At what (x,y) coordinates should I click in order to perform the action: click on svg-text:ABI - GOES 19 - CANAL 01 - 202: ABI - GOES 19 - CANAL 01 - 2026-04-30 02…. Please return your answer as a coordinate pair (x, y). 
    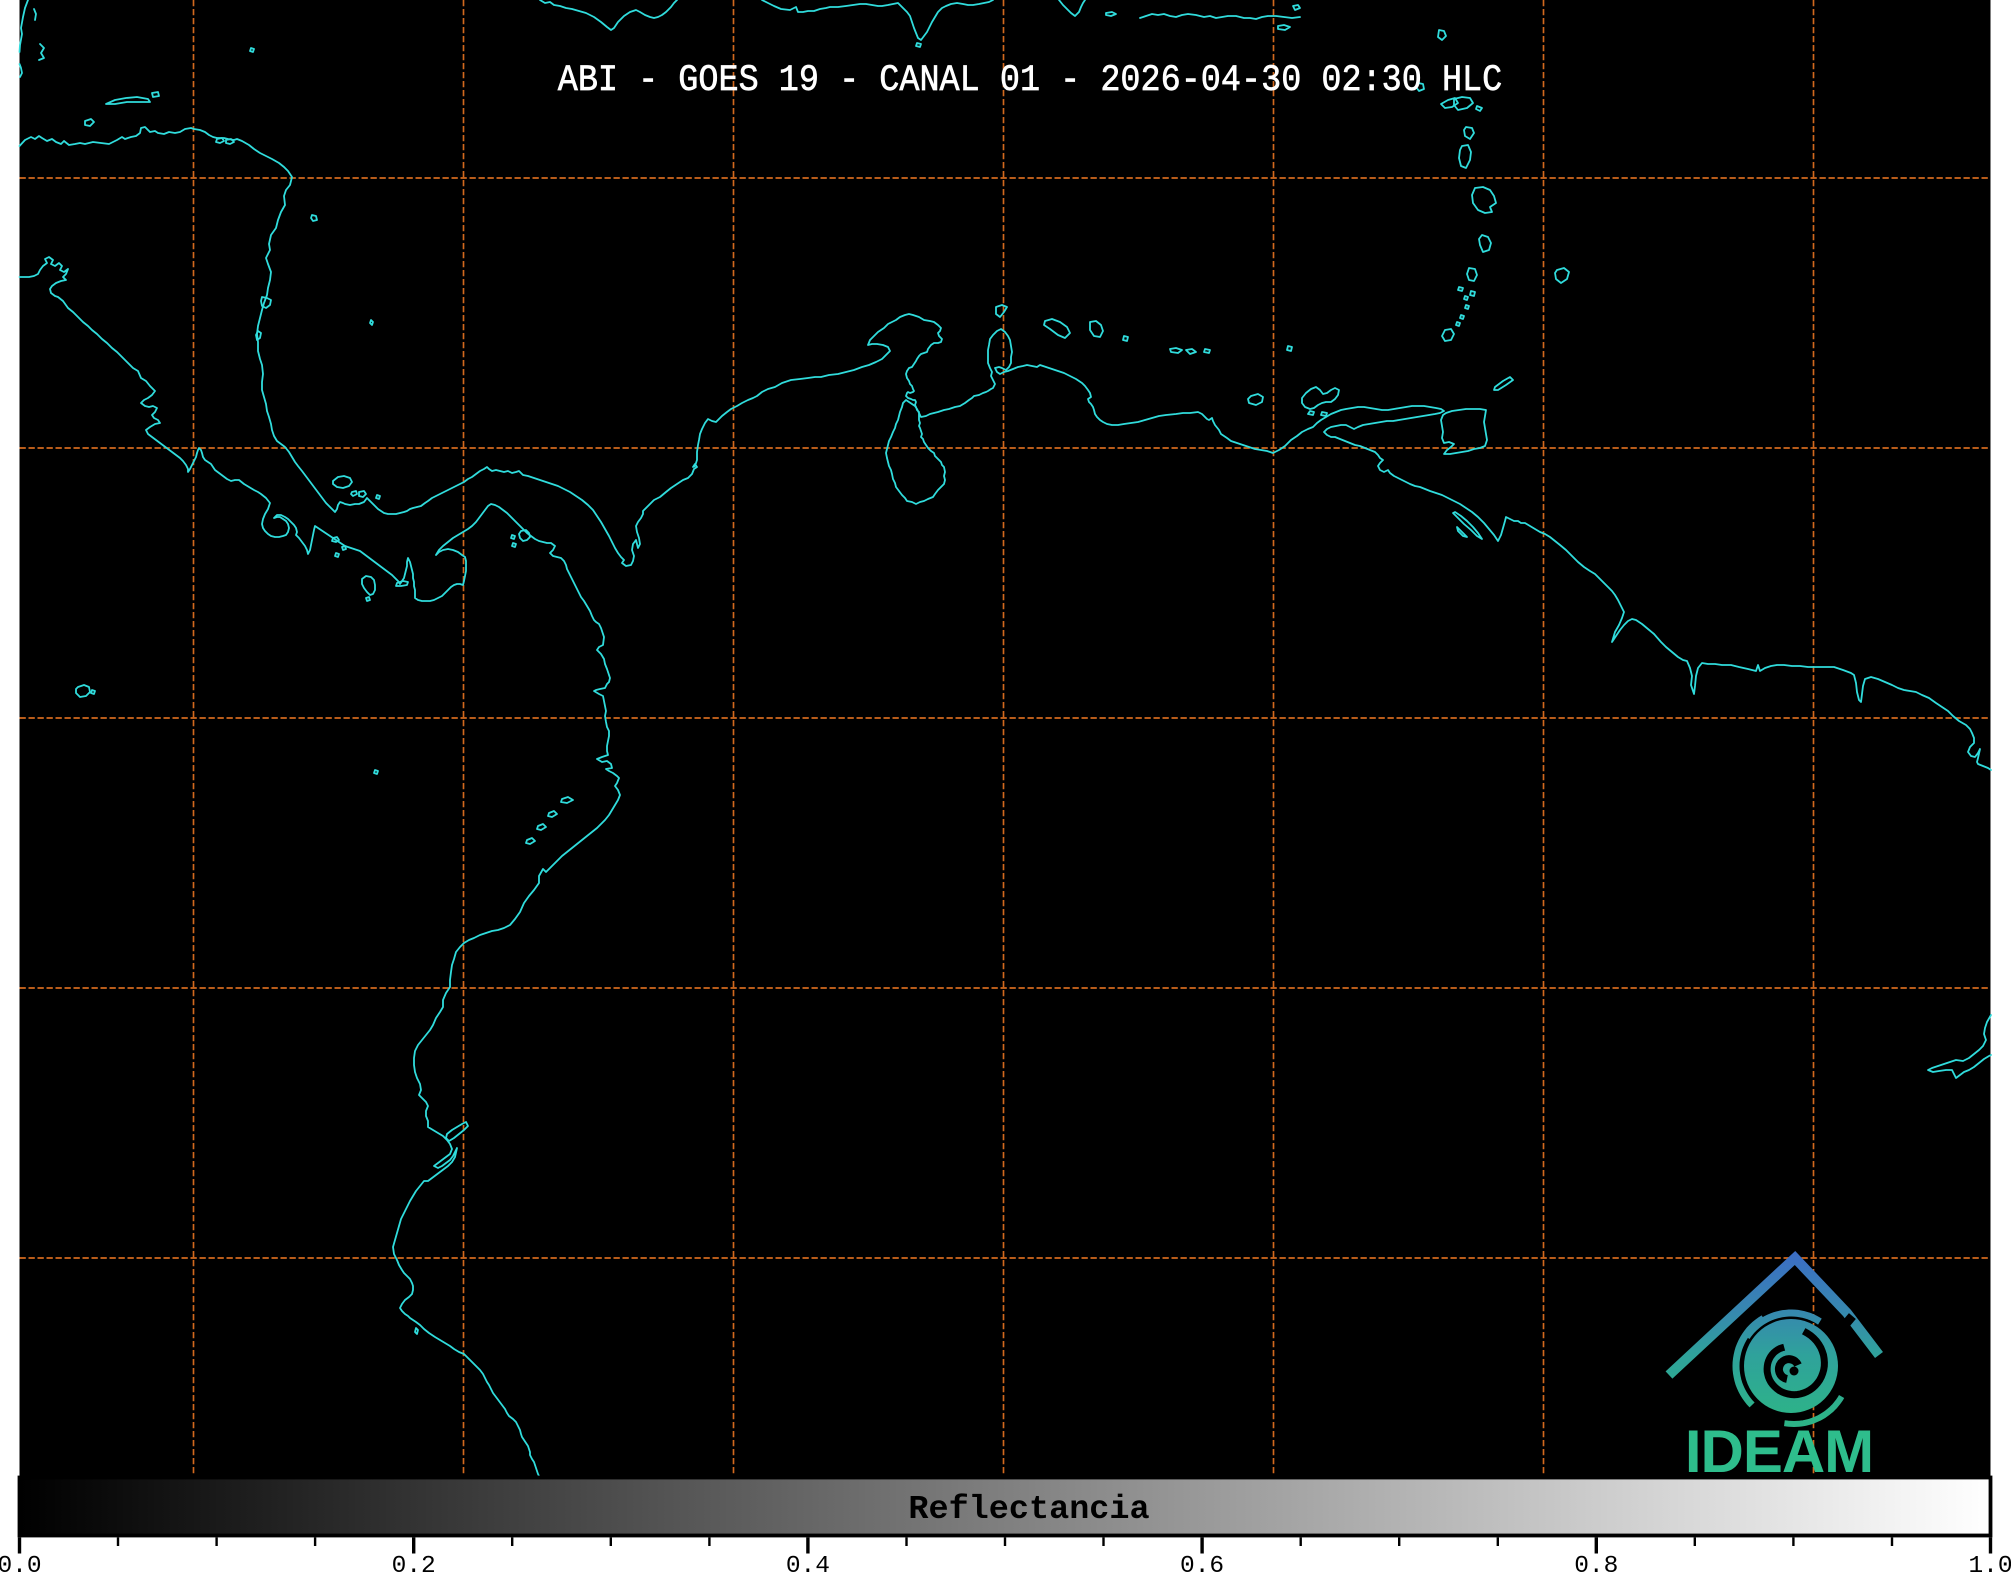
    Looking at the image, I should click on (1030, 81).